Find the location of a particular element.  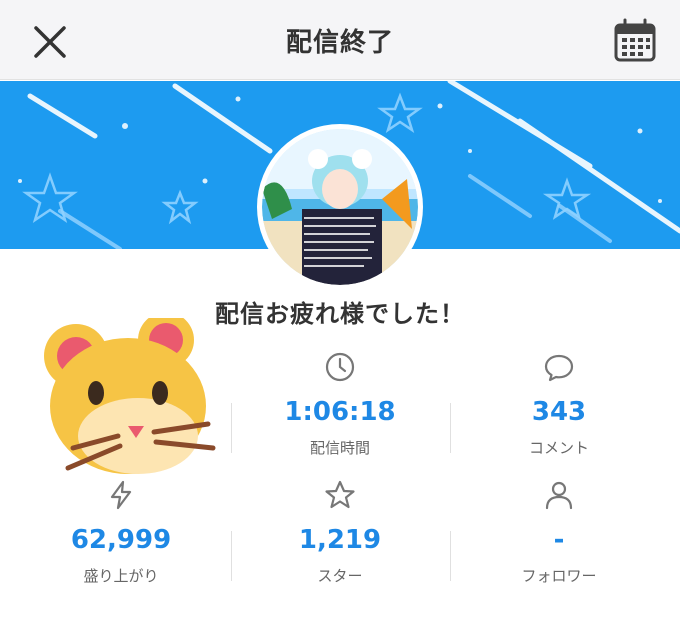

avatar is located at coordinates (340, 207).